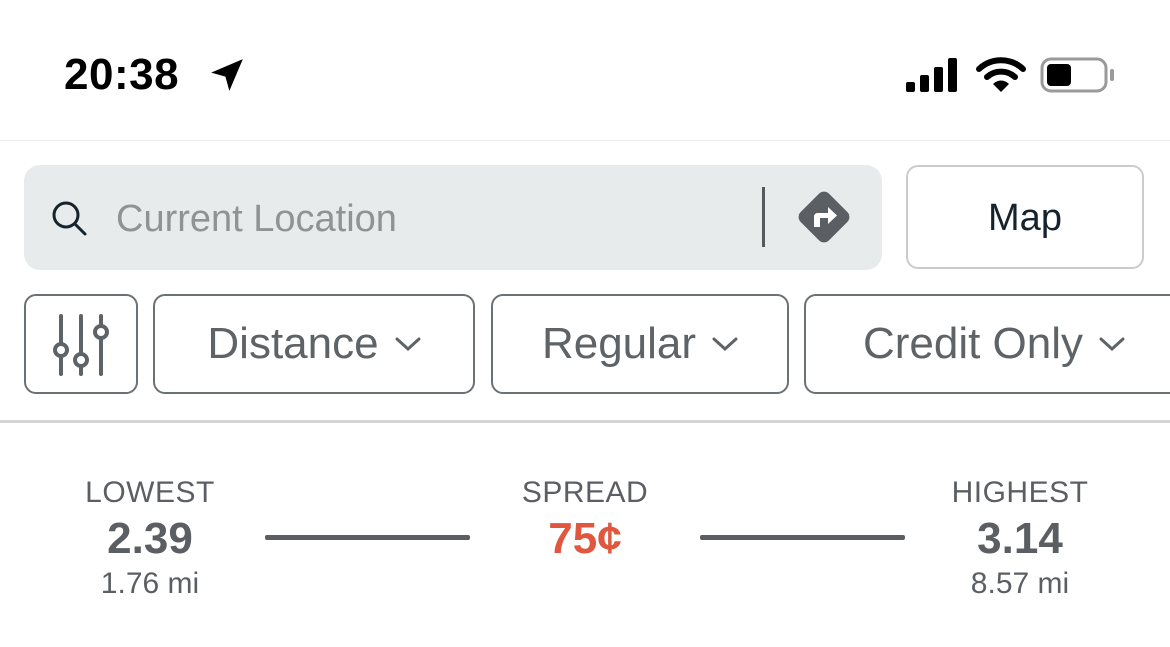 The width and height of the screenshot is (1170, 647). Describe the element at coordinates (293, 343) in the screenshot. I see `chip-label: Distance` at that location.